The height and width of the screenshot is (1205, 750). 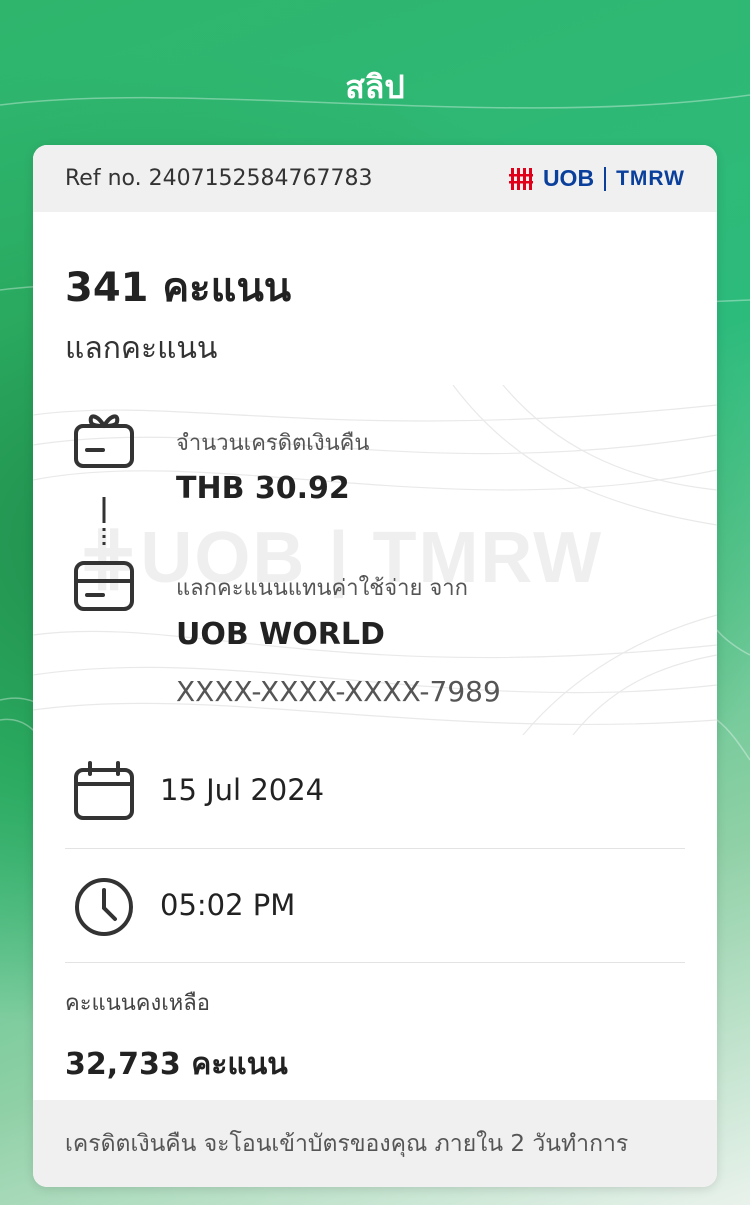 I want to click on reference-number: Ref no. 2407152584767783, so click(x=219, y=178).